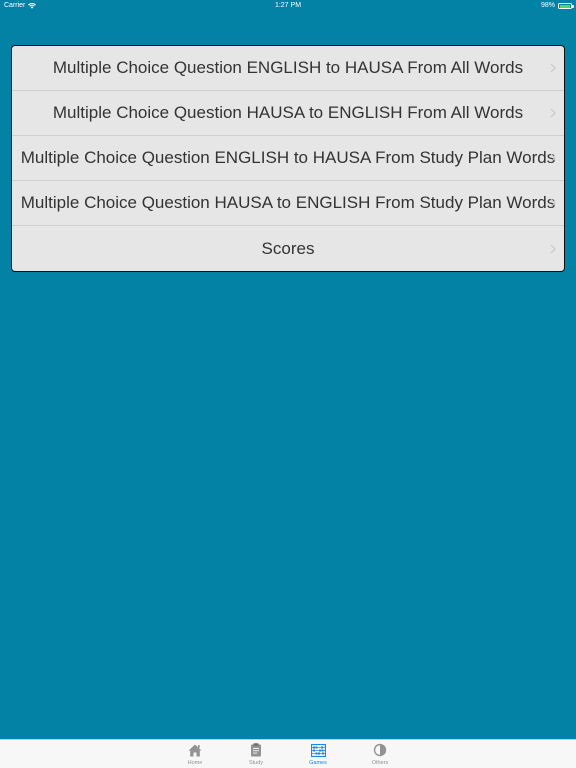 This screenshot has width=576, height=768. What do you see at coordinates (557, 6) in the screenshot?
I see `status-right: 98%` at bounding box center [557, 6].